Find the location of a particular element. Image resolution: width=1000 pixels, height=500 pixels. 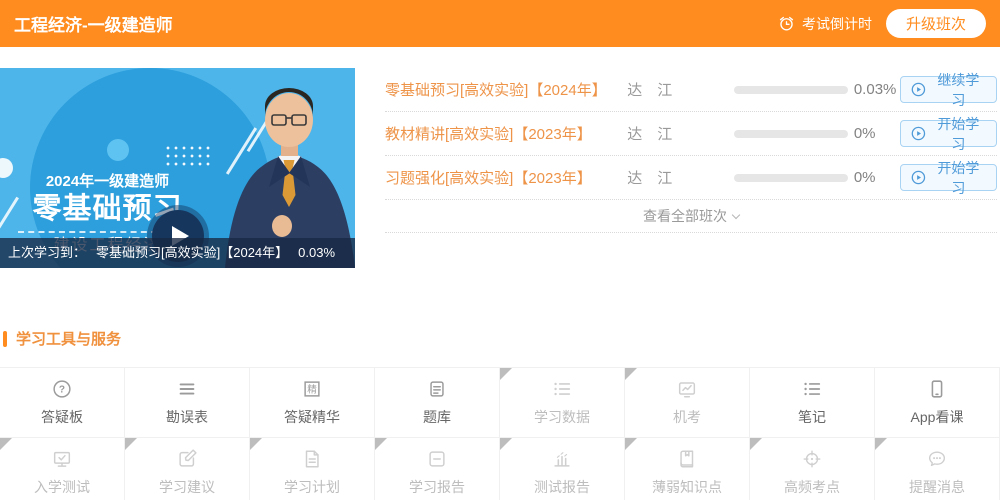

tool-test-report: 测试报告 is located at coordinates (562, 469).